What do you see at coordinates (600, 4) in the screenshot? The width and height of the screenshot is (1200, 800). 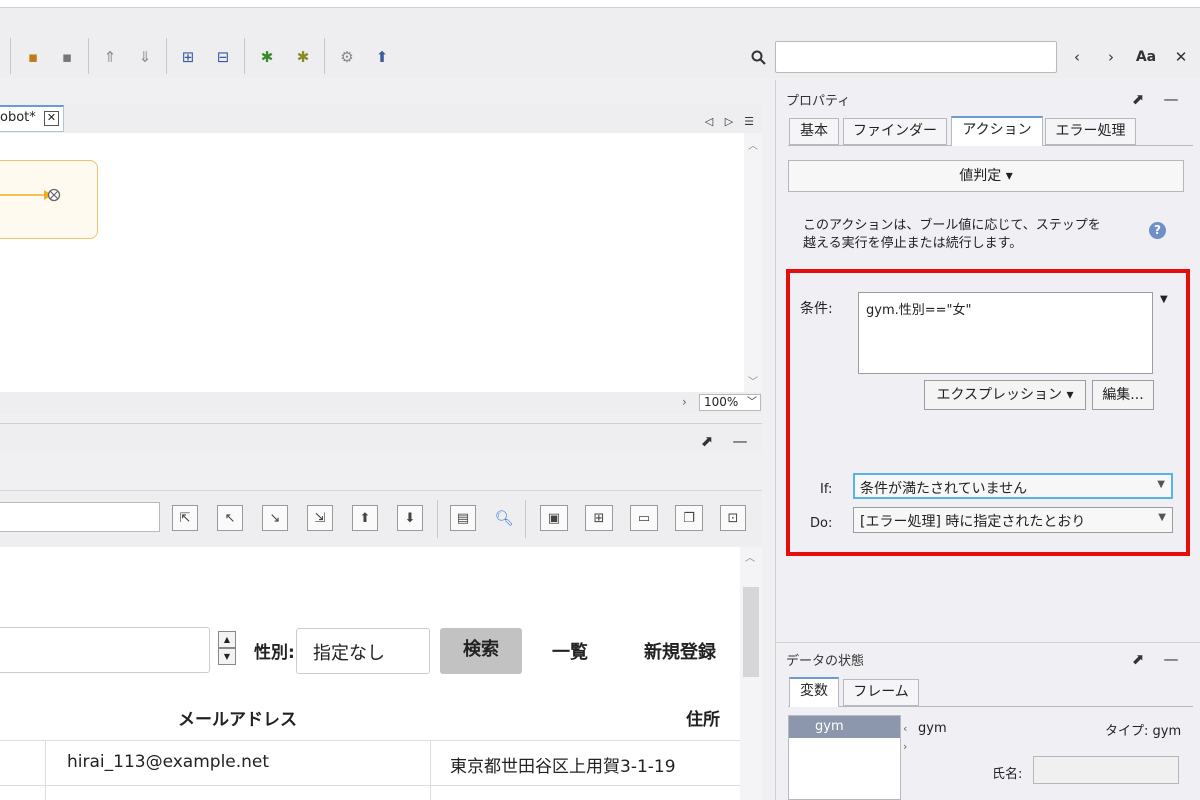 I see `title-strip` at bounding box center [600, 4].